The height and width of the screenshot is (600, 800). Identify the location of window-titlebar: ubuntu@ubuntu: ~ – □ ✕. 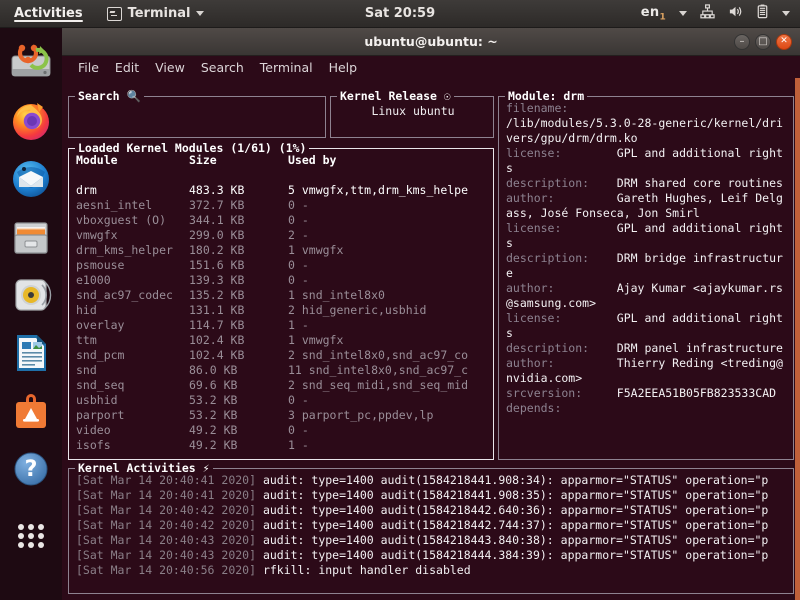
(431, 42).